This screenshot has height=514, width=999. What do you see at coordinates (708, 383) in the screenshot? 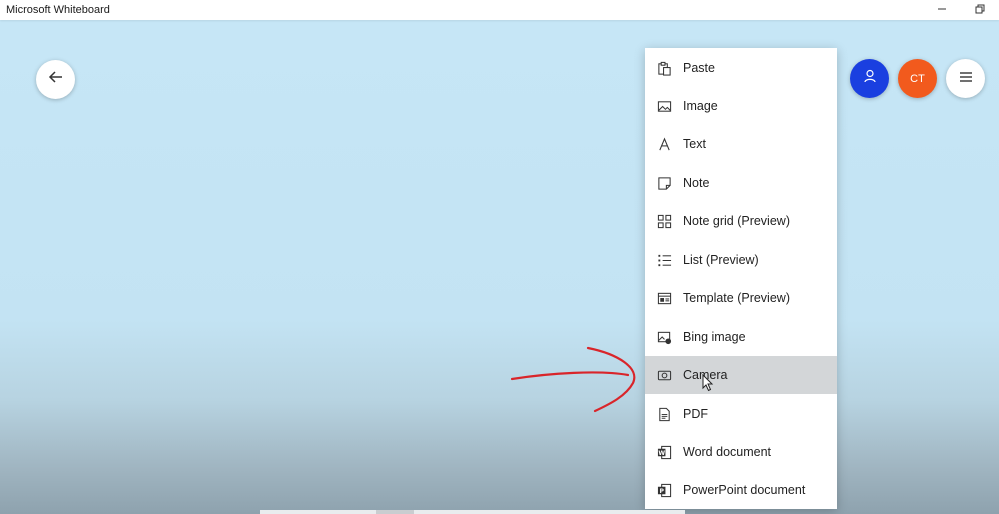
I see `mouse-cursor-icon` at bounding box center [708, 383].